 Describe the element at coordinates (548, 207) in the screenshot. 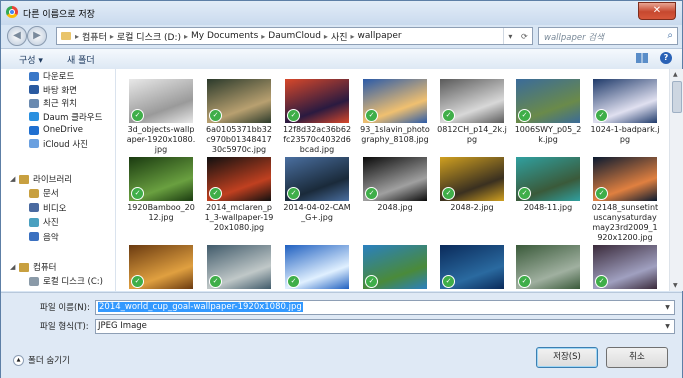

I see `file-name: 2048-11.jpg` at that location.